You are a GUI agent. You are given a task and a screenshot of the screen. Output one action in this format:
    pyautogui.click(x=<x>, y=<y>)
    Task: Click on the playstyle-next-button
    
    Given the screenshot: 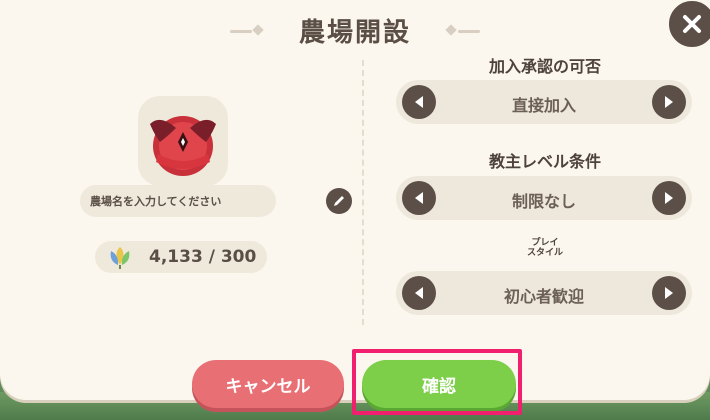 What is the action you would take?
    pyautogui.click(x=669, y=293)
    